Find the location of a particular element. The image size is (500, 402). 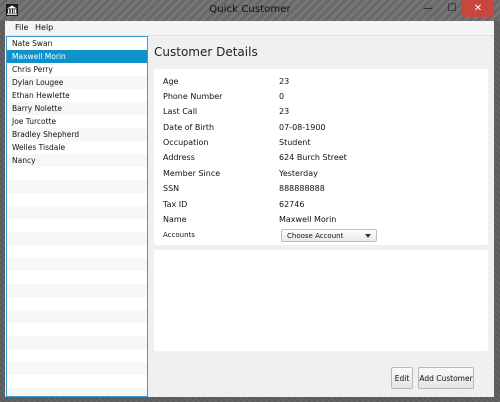

add-customer-button: Add Customer is located at coordinates (446, 378).